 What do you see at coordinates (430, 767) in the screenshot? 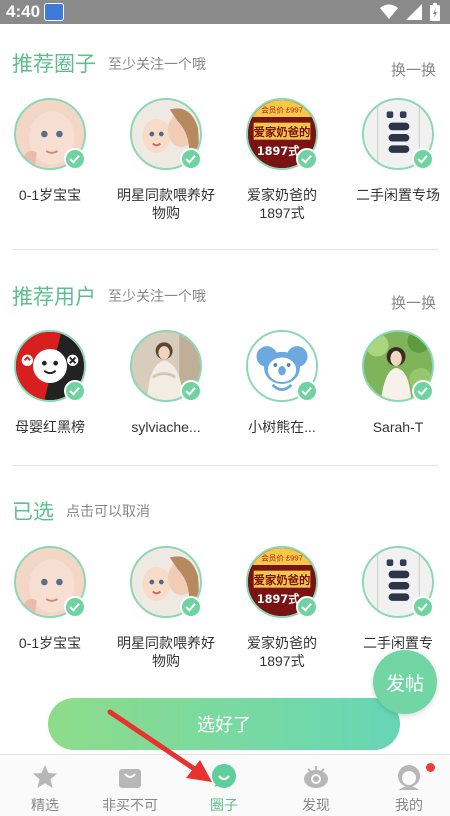
I see `notification-badge` at bounding box center [430, 767].